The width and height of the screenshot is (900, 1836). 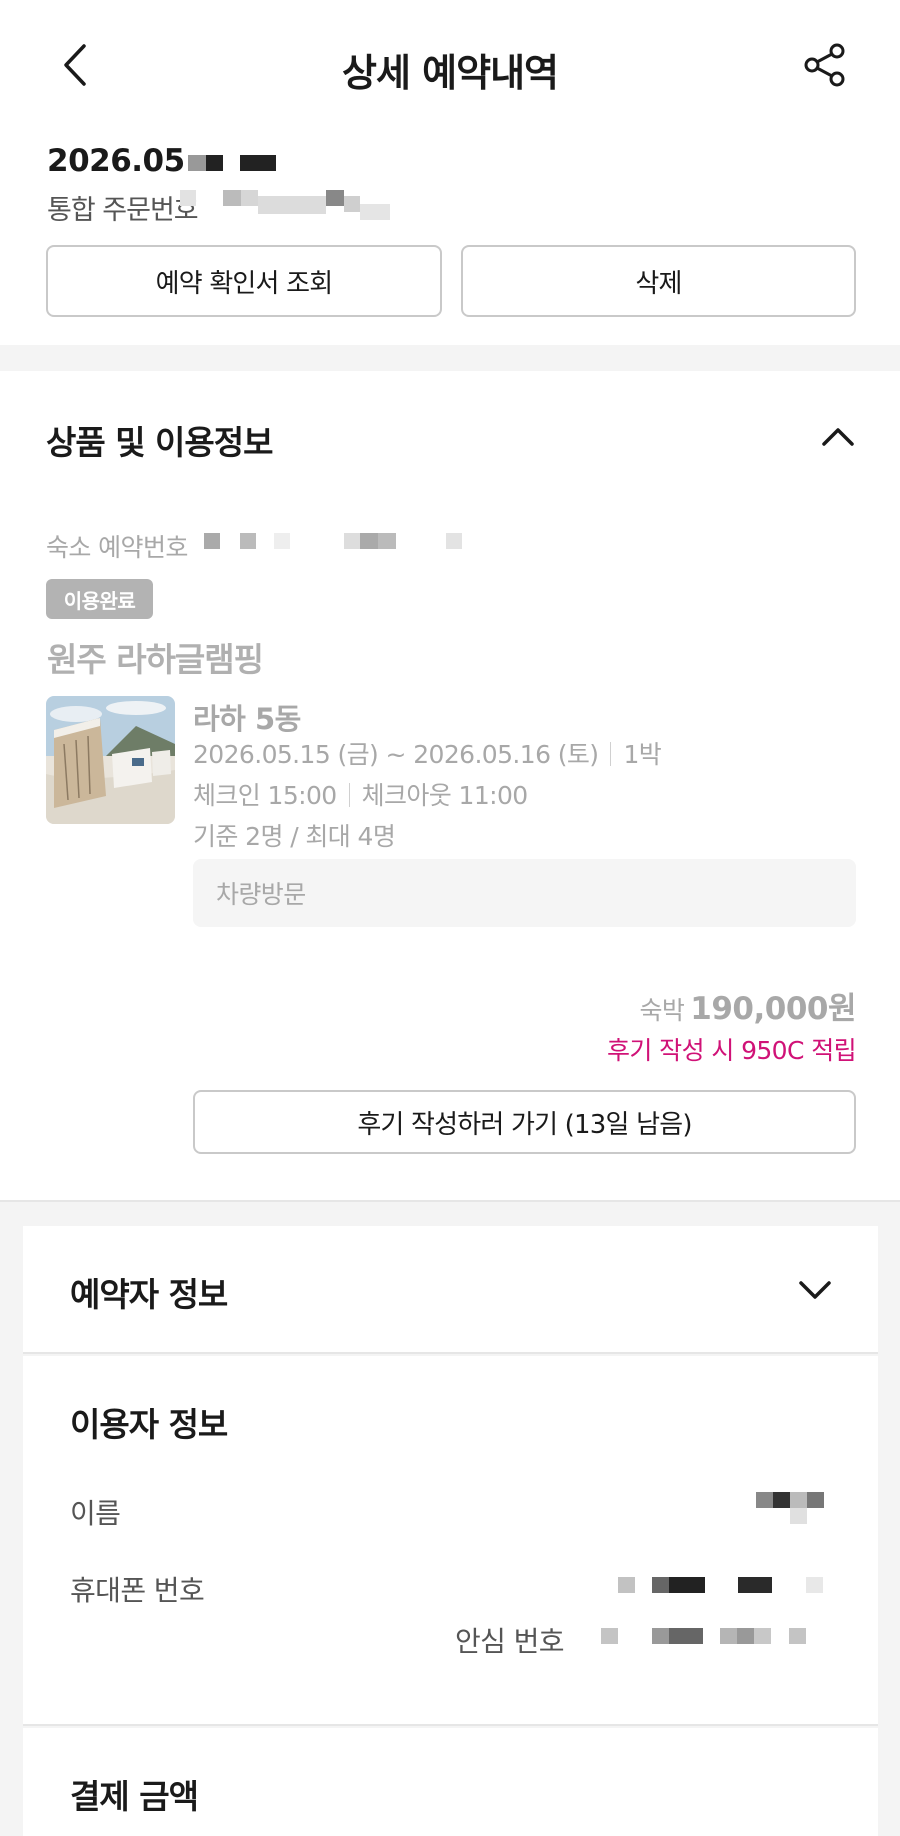 What do you see at coordinates (233, 162) in the screenshot?
I see `masked-order-date` at bounding box center [233, 162].